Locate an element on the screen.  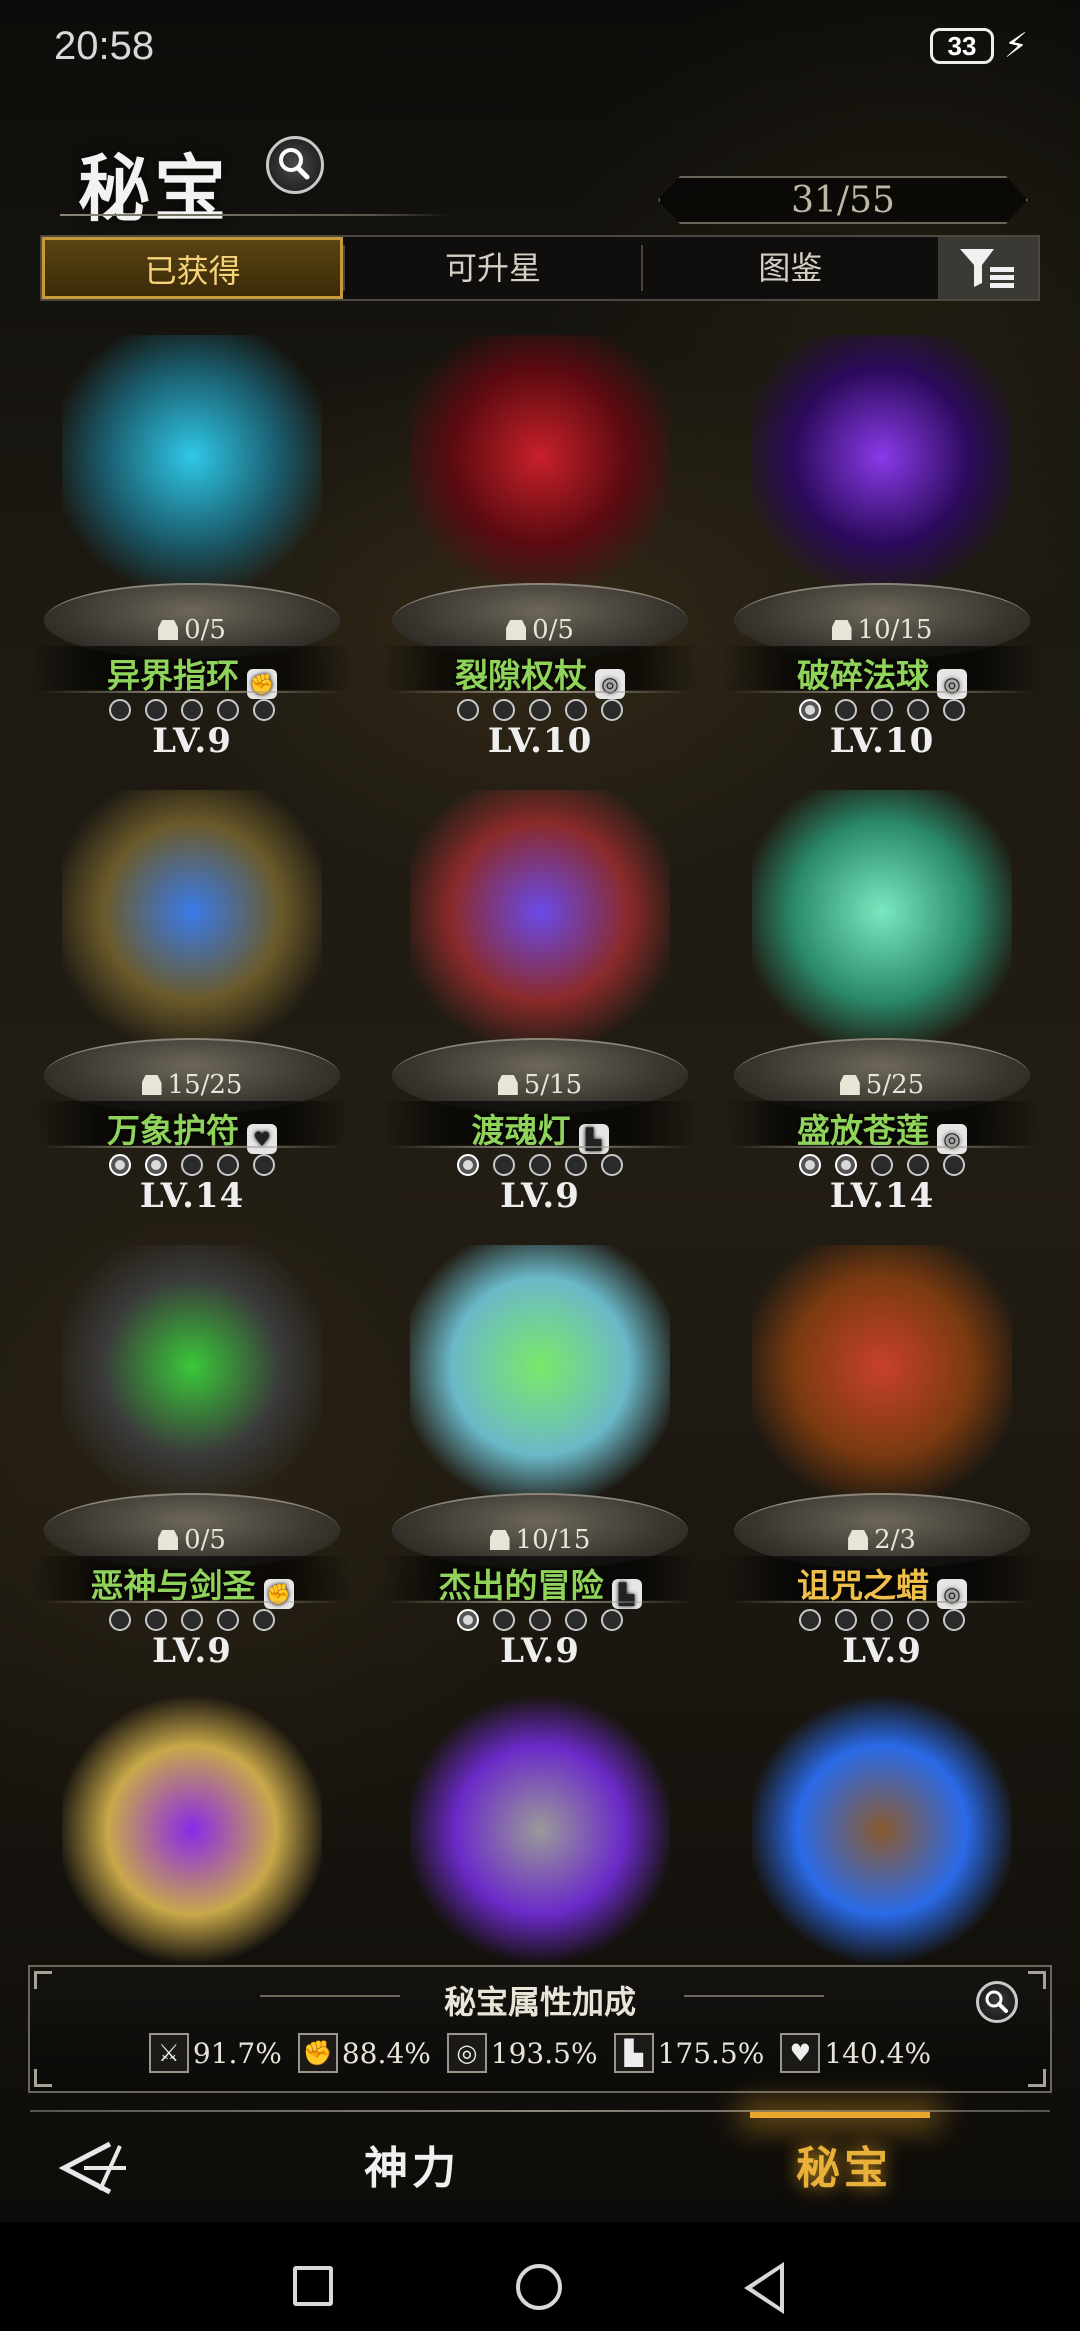
fragment-count: 15/25 is located at coordinates (192, 1085).